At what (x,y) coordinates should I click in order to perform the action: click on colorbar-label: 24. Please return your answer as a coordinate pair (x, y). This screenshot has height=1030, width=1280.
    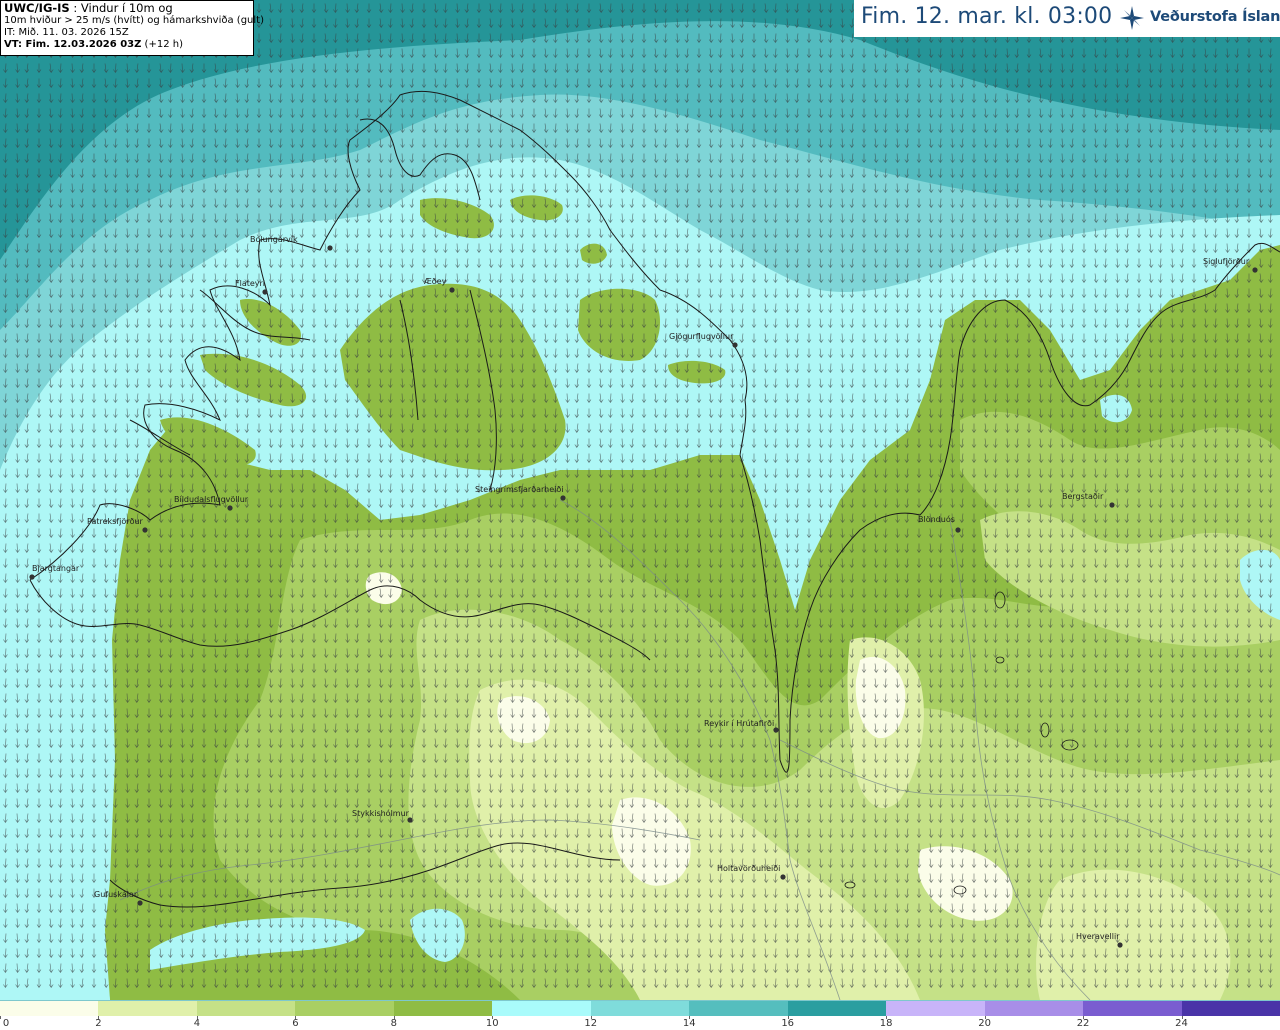
    Looking at the image, I should click on (1181, 1023).